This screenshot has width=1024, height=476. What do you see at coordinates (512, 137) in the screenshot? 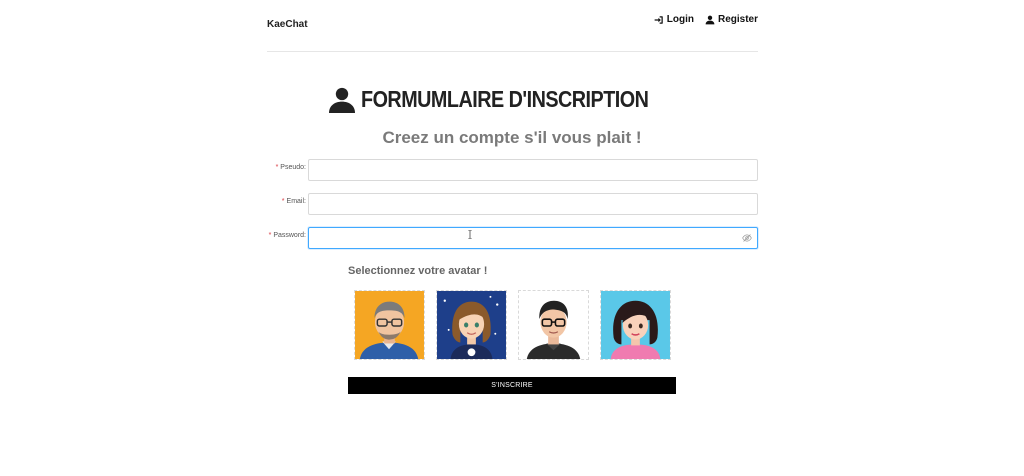
I see `page-subtitle: Creez un compte s'il vous plait !` at bounding box center [512, 137].